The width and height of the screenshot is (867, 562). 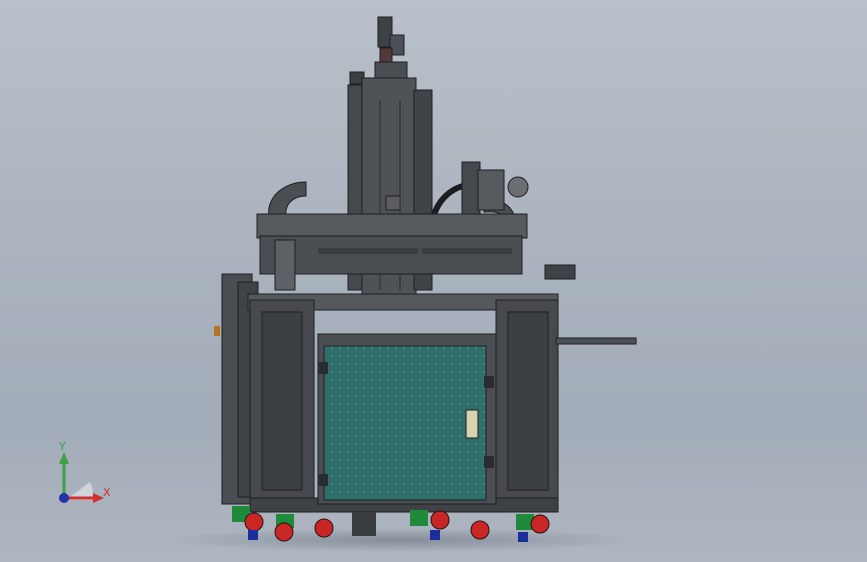 I want to click on ground-shadow, so click(x=400, y=540).